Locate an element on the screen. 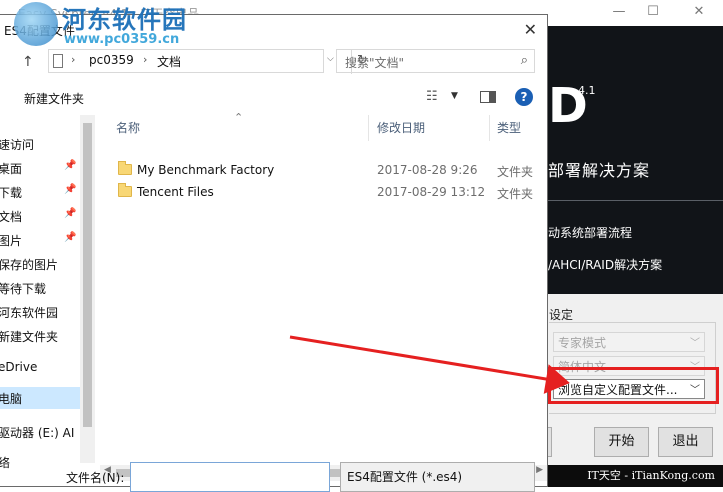 The width and height of the screenshot is (723, 492). sidebar-item-label: 桌面 is located at coordinates (11, 169).